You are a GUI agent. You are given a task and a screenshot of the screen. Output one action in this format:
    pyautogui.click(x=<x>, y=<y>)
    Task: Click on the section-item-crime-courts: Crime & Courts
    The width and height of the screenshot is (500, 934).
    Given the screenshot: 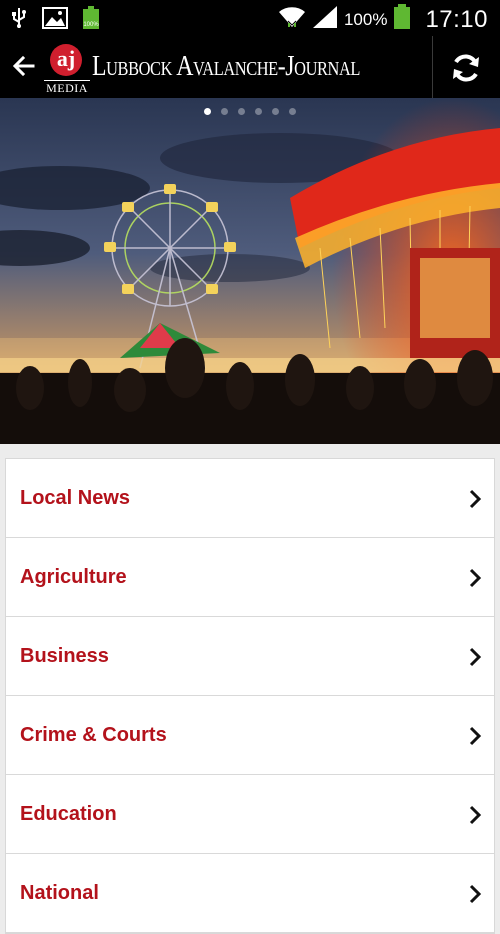 What is the action you would take?
    pyautogui.click(x=250, y=735)
    